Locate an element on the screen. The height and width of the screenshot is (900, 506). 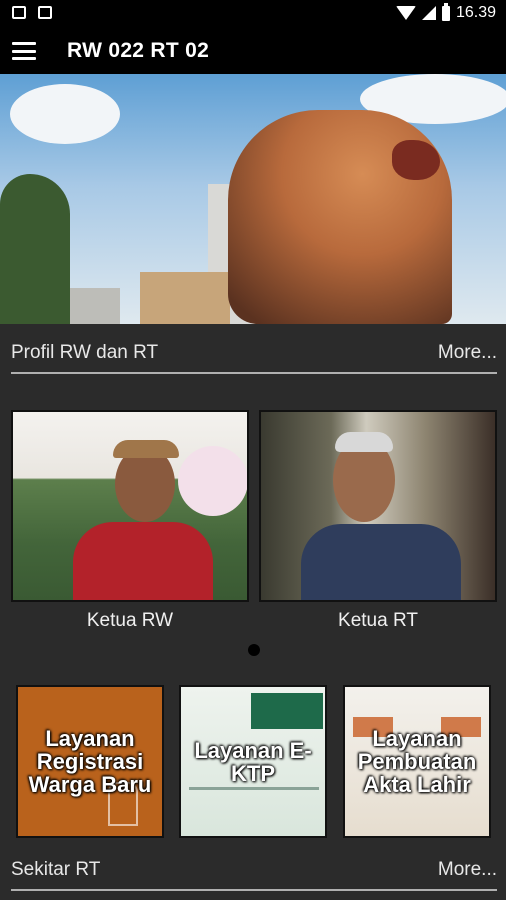
sekitar-section-title: Sekitar RT is located at coordinates (56, 869).